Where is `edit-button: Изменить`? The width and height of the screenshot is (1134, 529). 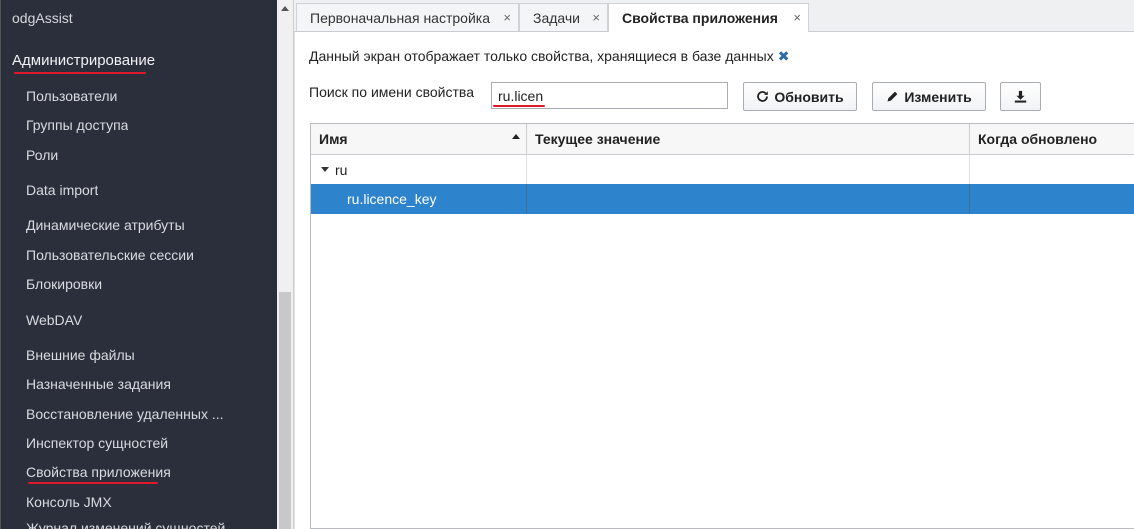
edit-button: Изменить is located at coordinates (929, 96).